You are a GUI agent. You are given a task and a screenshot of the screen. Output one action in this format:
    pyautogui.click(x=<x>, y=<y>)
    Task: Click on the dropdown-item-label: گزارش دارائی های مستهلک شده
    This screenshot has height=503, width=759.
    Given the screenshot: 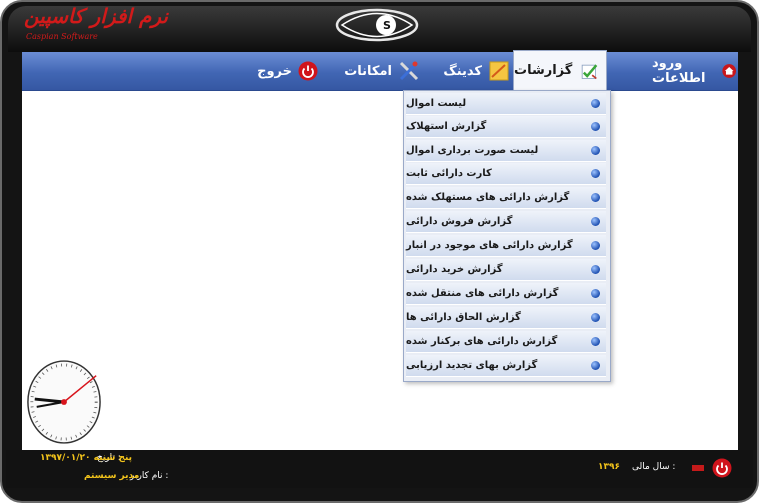 What is the action you would take?
    pyautogui.click(x=488, y=197)
    